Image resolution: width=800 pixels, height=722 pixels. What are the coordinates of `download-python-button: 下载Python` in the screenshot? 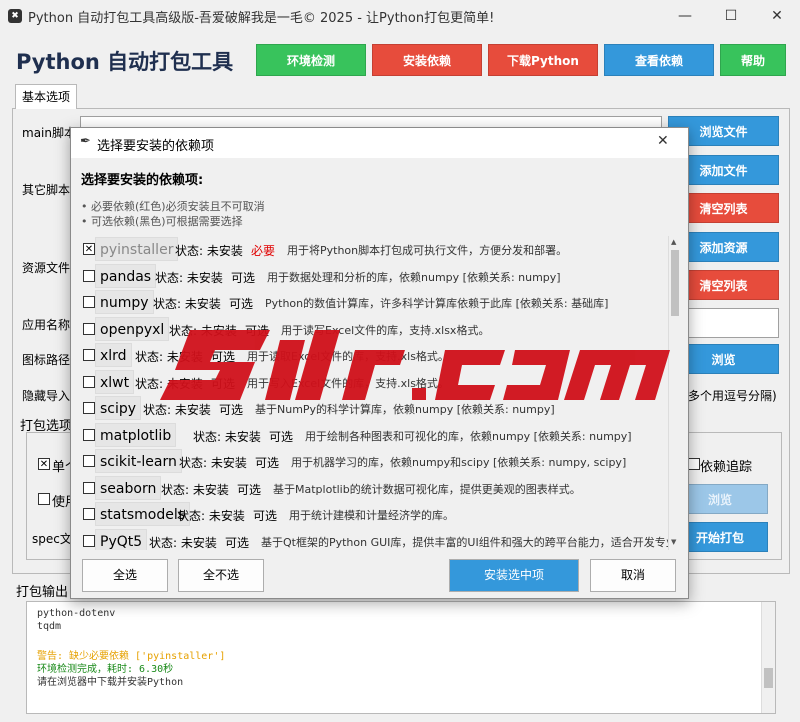 It's located at (543, 60).